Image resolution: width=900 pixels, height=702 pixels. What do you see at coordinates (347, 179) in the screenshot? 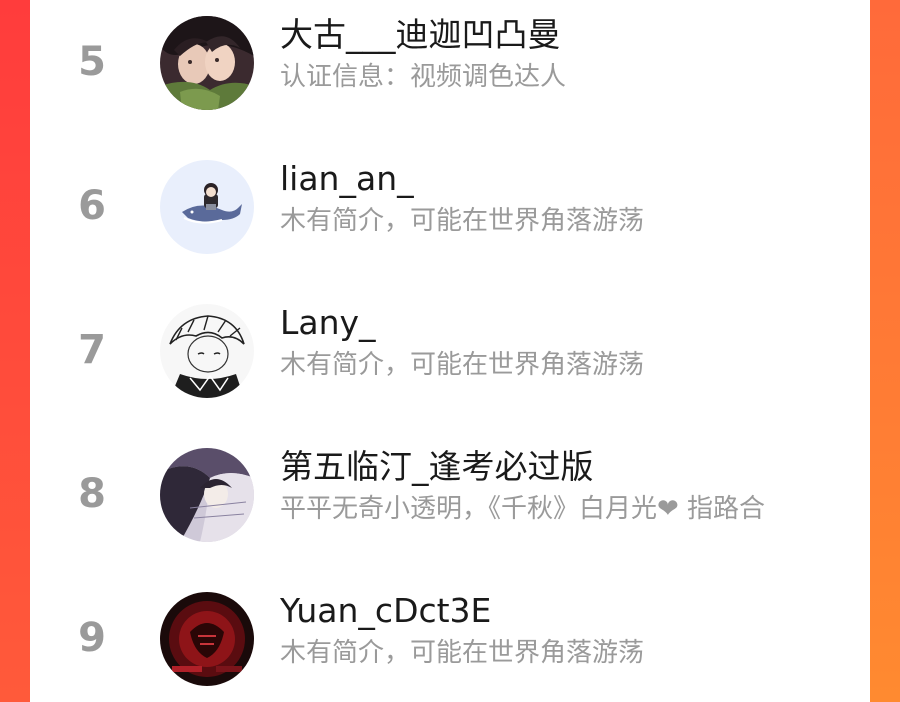
I see `user-name: lian_an_` at bounding box center [347, 179].